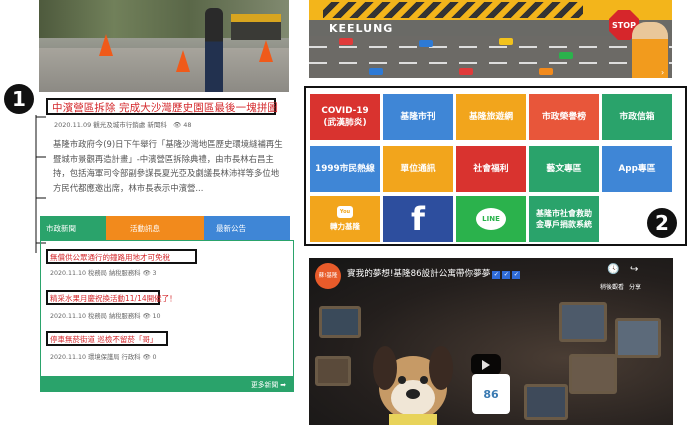  What do you see at coordinates (564, 117) in the screenshot?
I see `tile-honor-roll: 市政榮譽榜` at bounding box center [564, 117].